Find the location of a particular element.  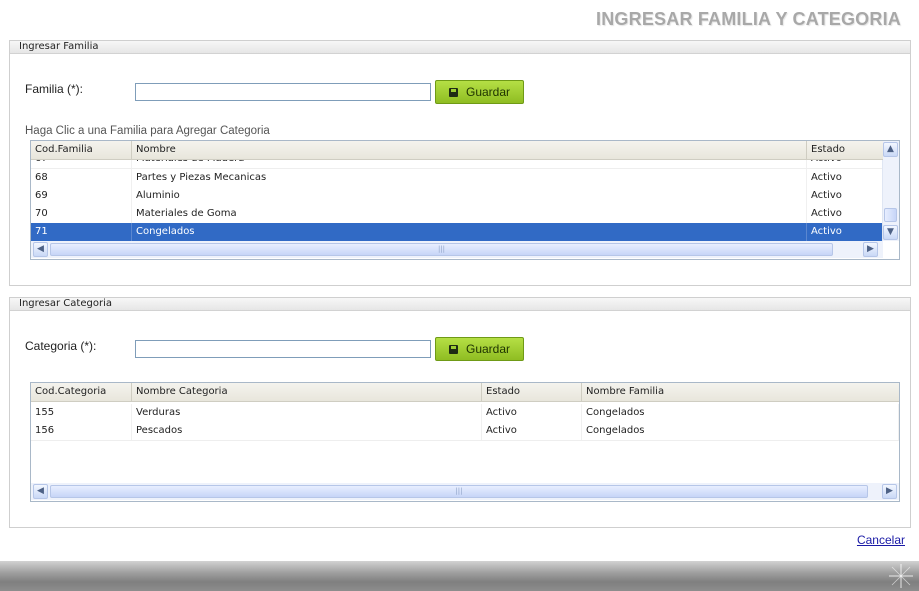

cell-cod: 70 is located at coordinates (81, 214).